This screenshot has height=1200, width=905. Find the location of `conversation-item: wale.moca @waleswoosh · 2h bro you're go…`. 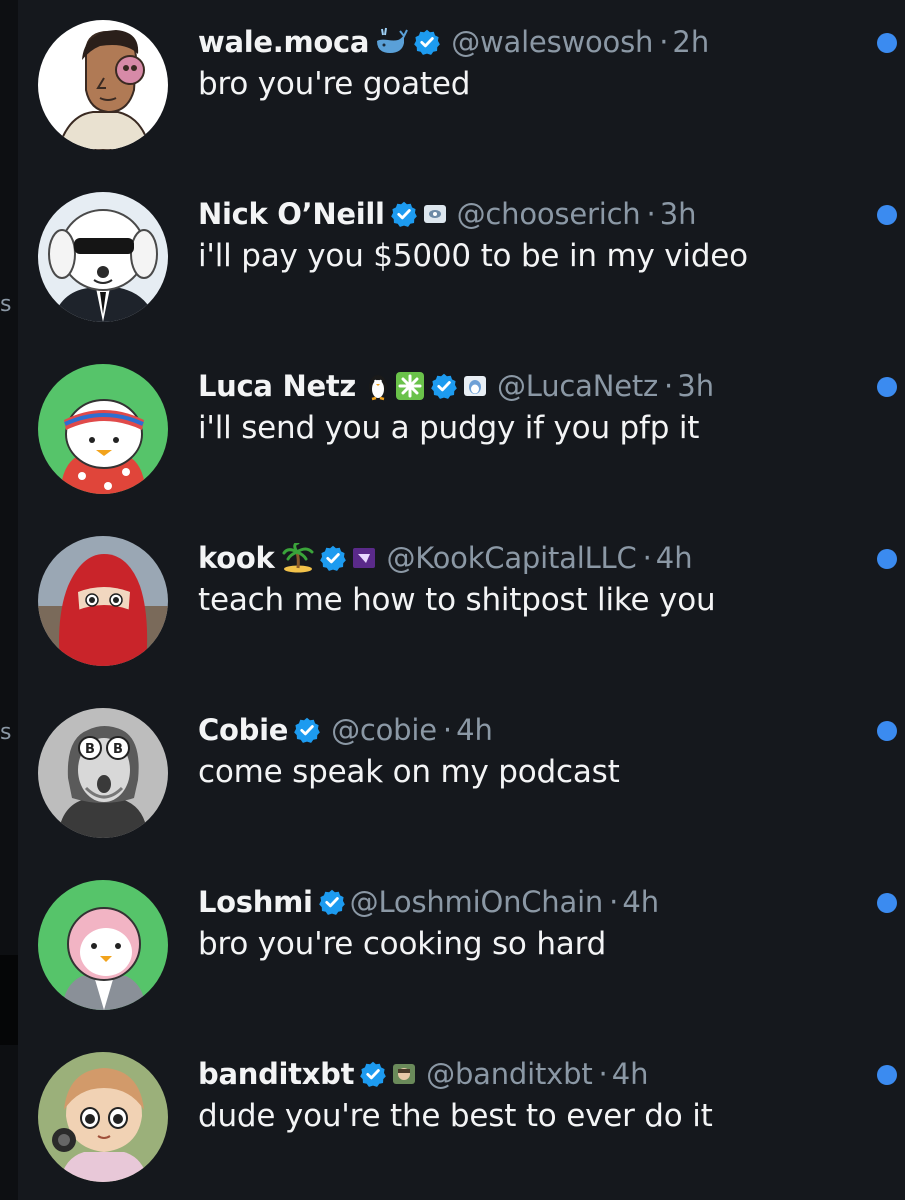

conversation-item: wale.moca @waleswoosh · 2h bro you're go… is located at coordinates (461, 86).